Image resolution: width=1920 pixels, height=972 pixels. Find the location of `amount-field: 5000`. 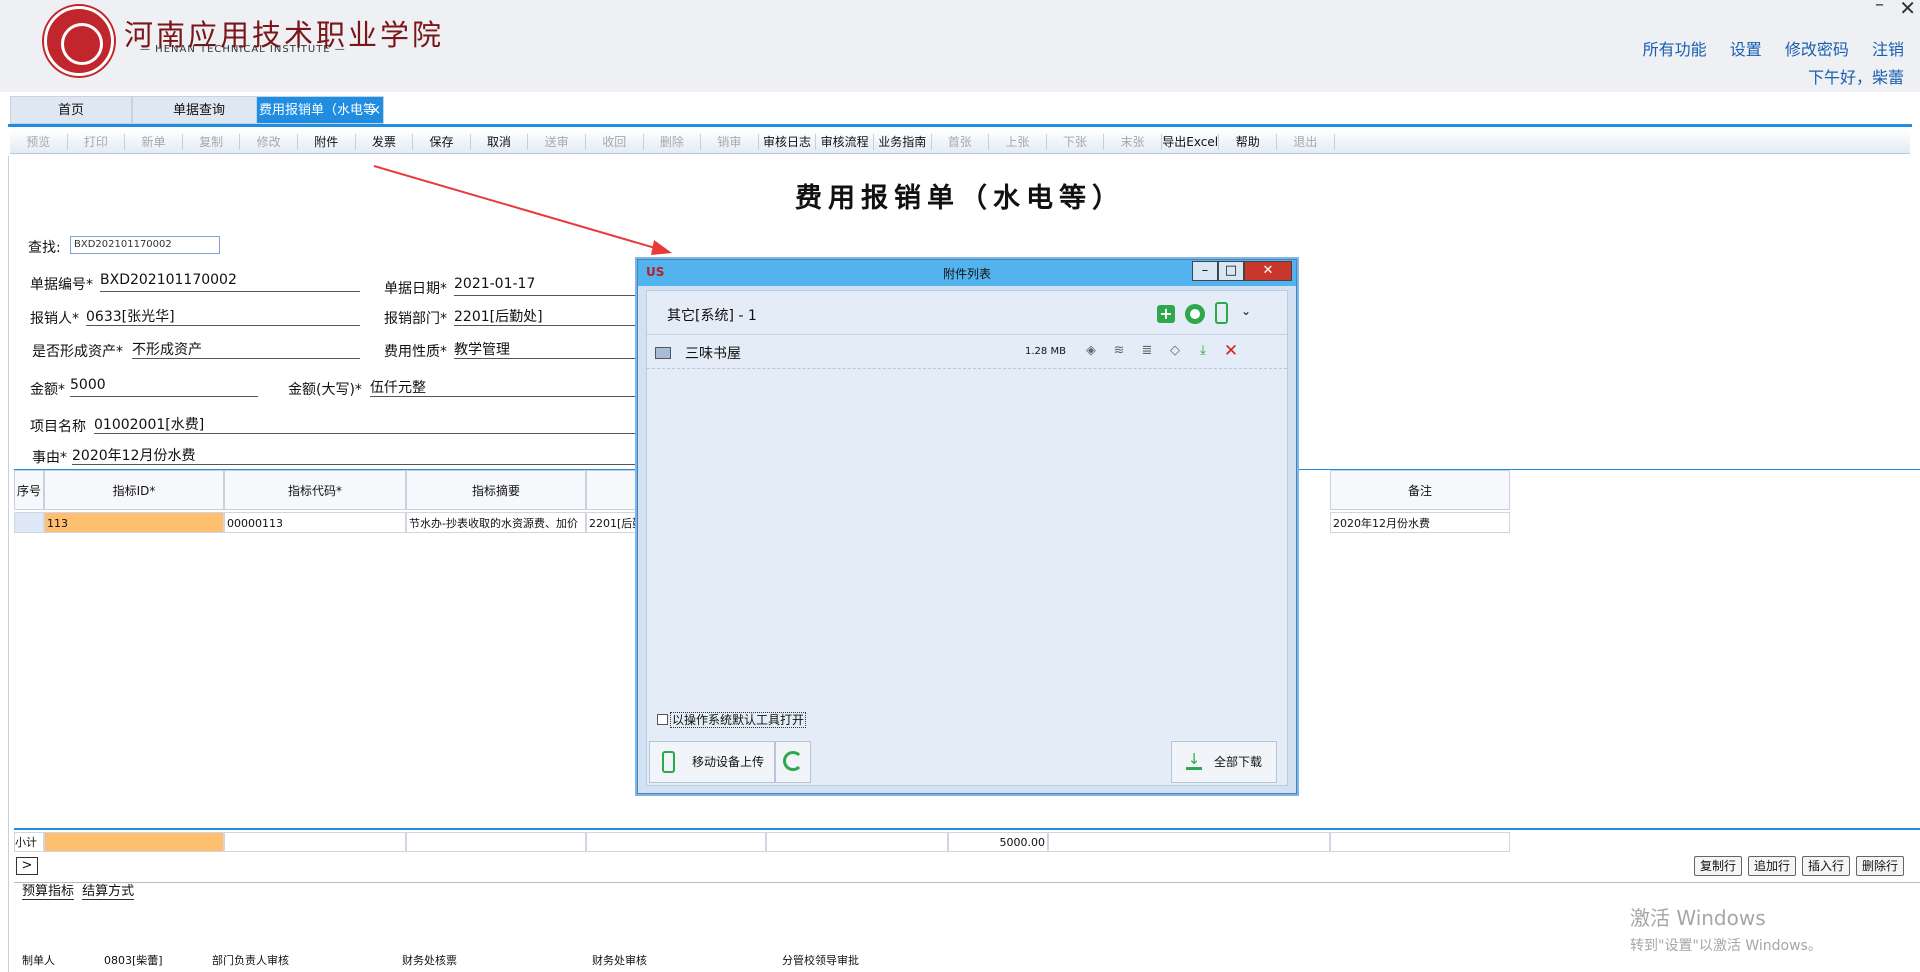

amount-field: 5000 is located at coordinates (164, 387).